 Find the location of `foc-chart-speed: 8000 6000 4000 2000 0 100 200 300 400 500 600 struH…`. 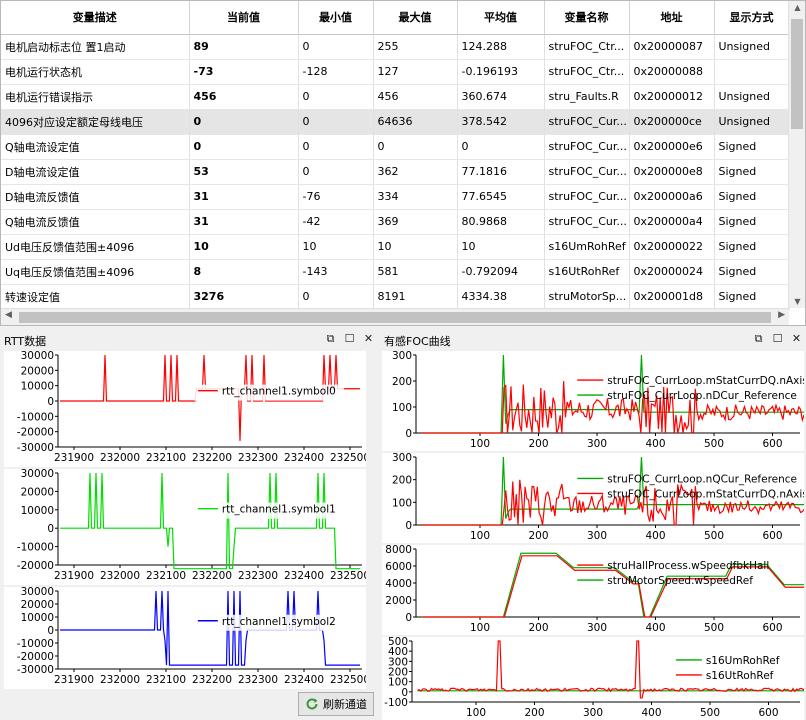

foc-chart-speed: 8000 6000 4000 2000 0 100 200 300 400 500 600 struH… is located at coordinates (593, 590).